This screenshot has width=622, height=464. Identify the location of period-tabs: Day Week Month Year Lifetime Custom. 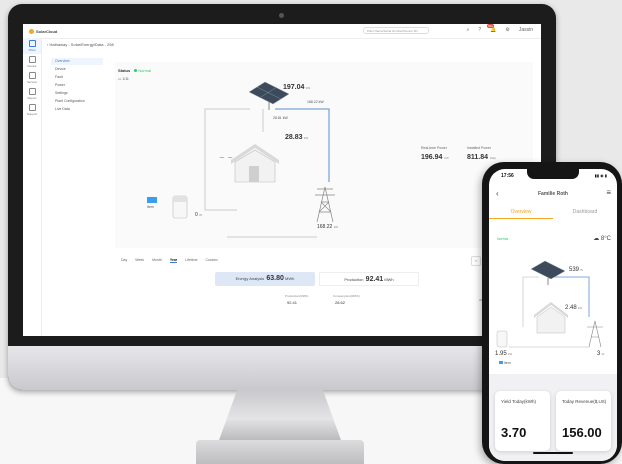
(169, 260).